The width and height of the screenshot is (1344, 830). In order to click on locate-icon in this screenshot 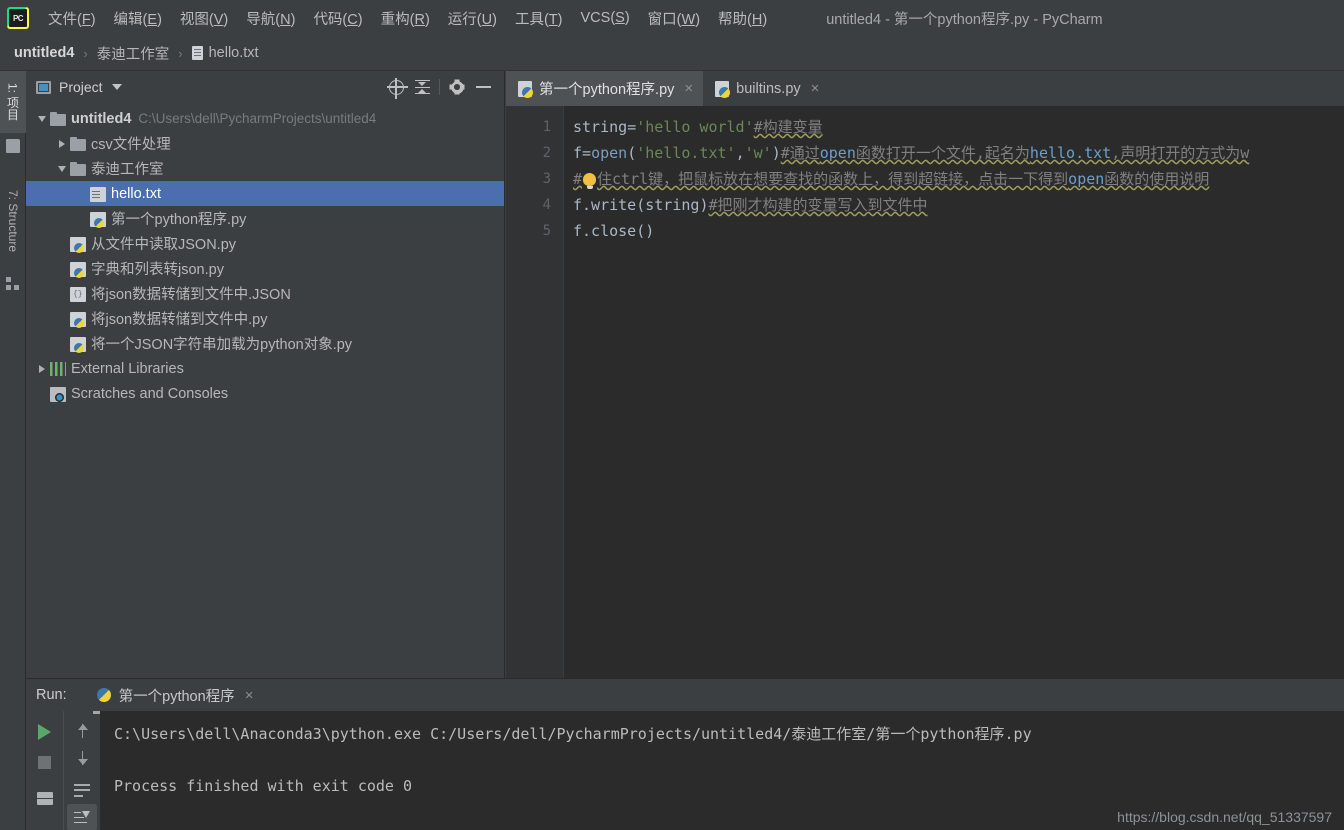, I will do `click(397, 88)`.